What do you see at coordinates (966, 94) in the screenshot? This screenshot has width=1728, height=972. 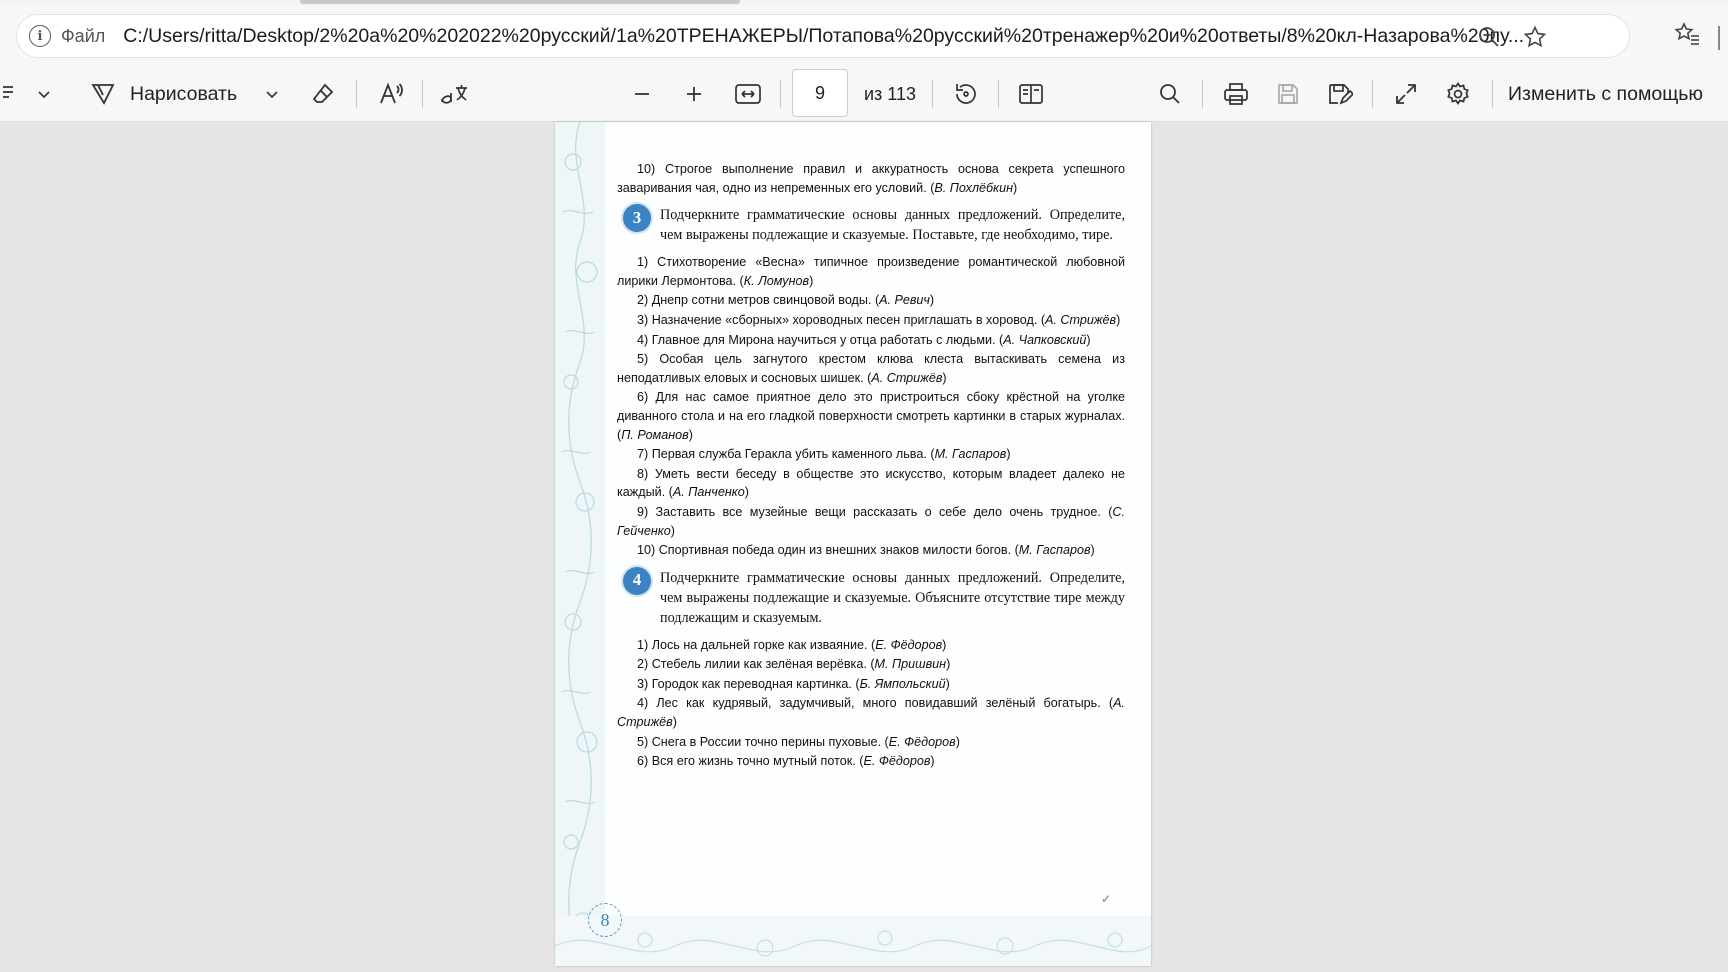 I see `rotate-icon` at bounding box center [966, 94].